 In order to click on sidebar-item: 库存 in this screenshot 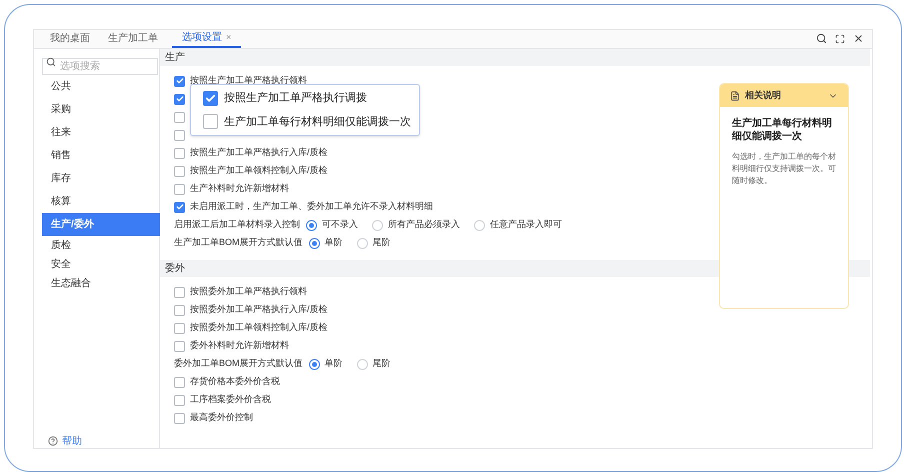, I will do `click(101, 178)`.